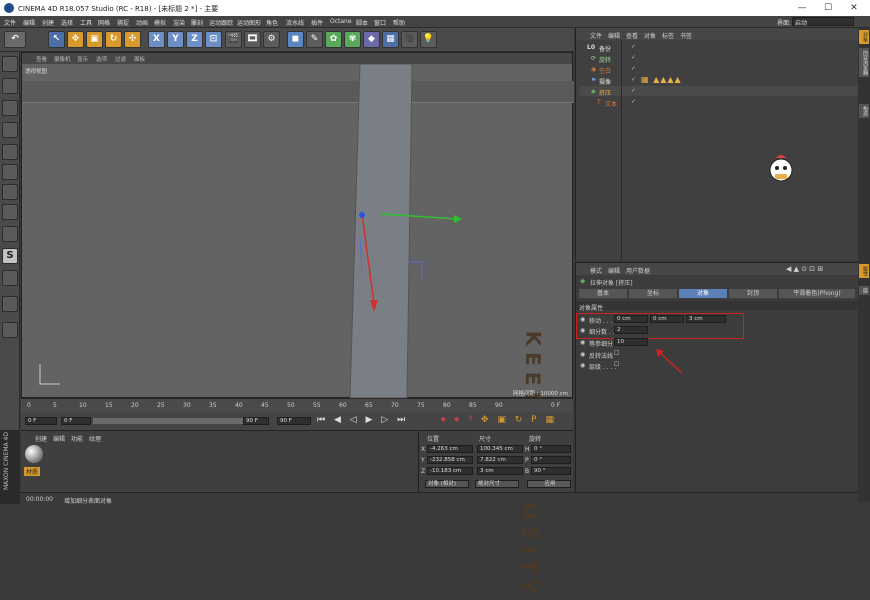  What do you see at coordinates (233, 39) in the screenshot?
I see `render-view-icon: 🎬` at bounding box center [233, 39].